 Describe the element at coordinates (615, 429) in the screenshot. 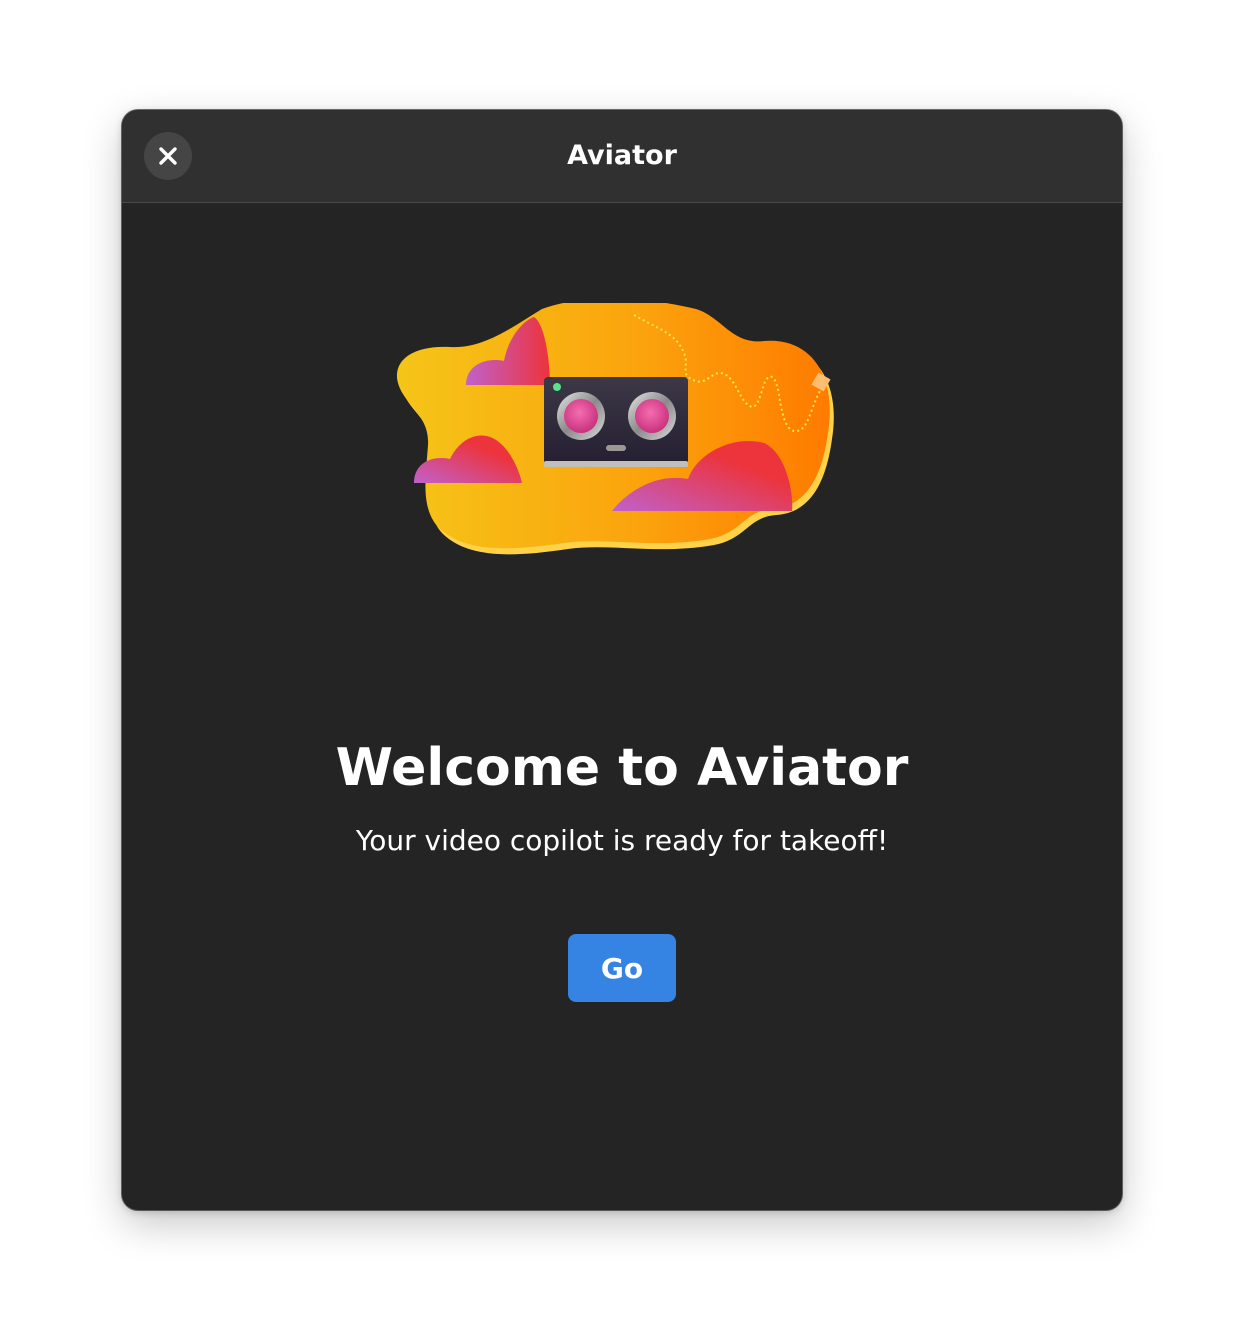

I see `robot-camera-cloud-illustration` at that location.